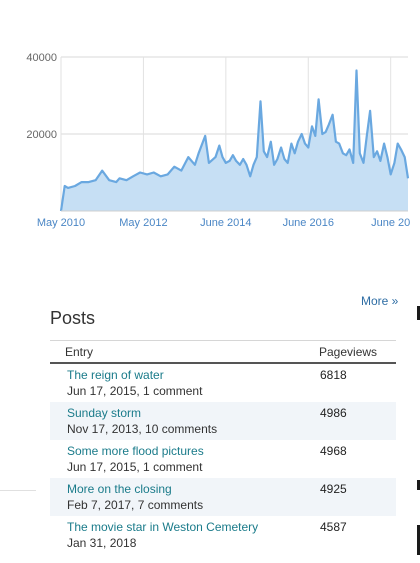  I want to click on pageview-count: 6818, so click(333, 375).